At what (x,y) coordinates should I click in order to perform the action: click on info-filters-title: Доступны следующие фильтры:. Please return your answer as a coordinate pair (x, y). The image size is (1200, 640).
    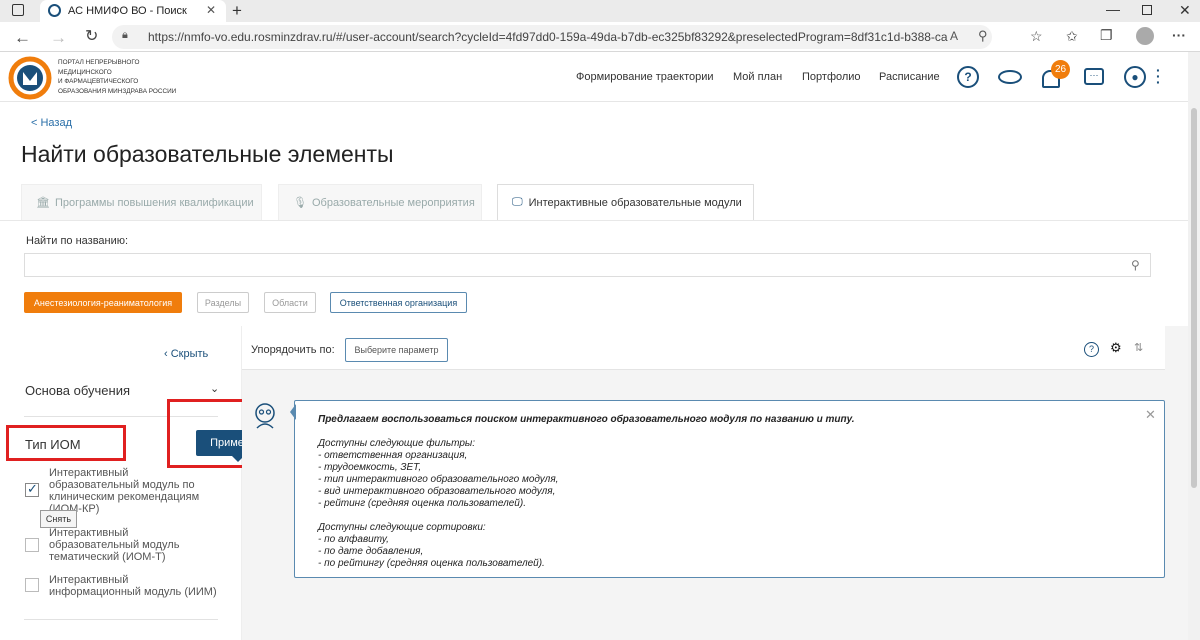
    Looking at the image, I should click on (397, 443).